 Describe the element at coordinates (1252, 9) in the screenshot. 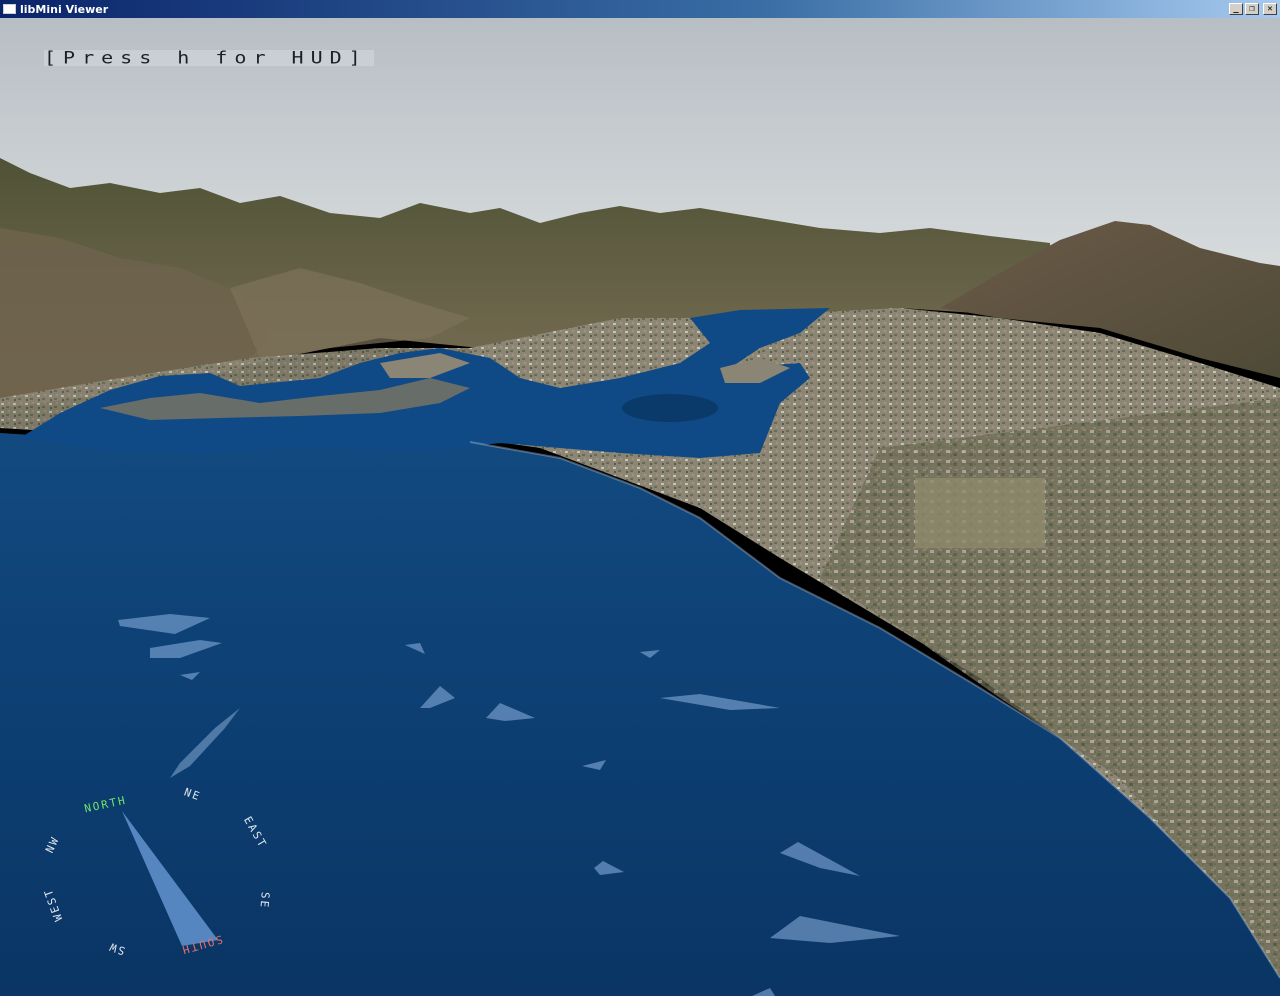

I see `restore-button: ❐` at that location.